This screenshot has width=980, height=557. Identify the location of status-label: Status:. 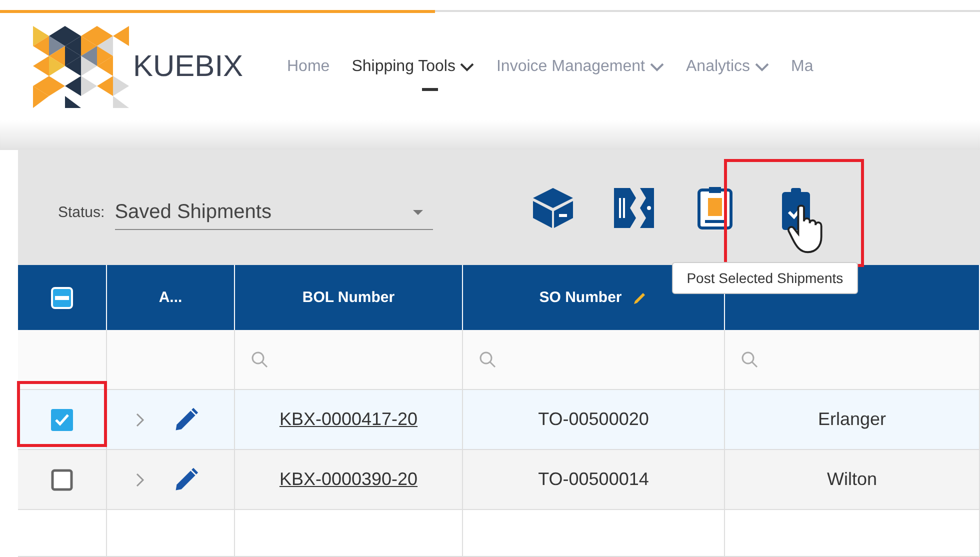
(81, 212).